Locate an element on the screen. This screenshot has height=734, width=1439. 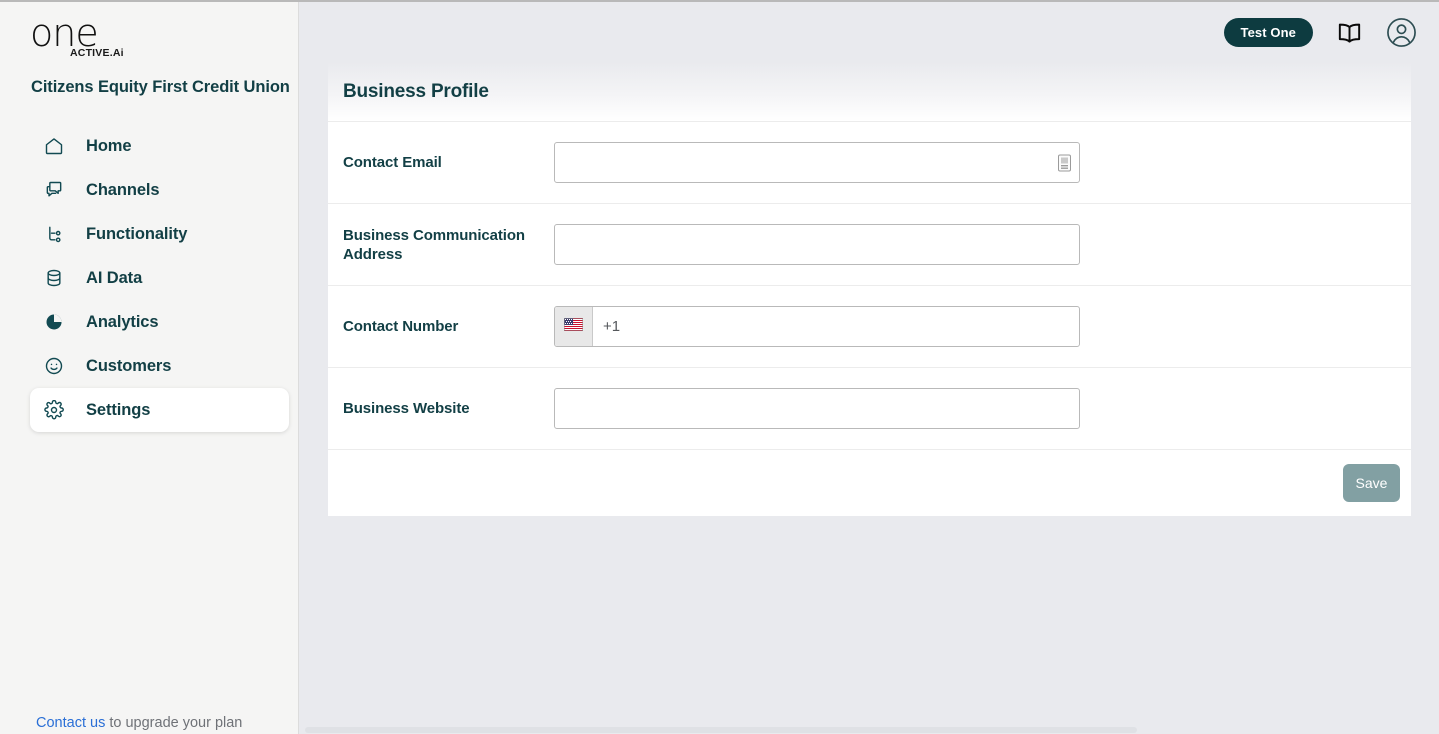
phone-input-group is located at coordinates (817, 326).